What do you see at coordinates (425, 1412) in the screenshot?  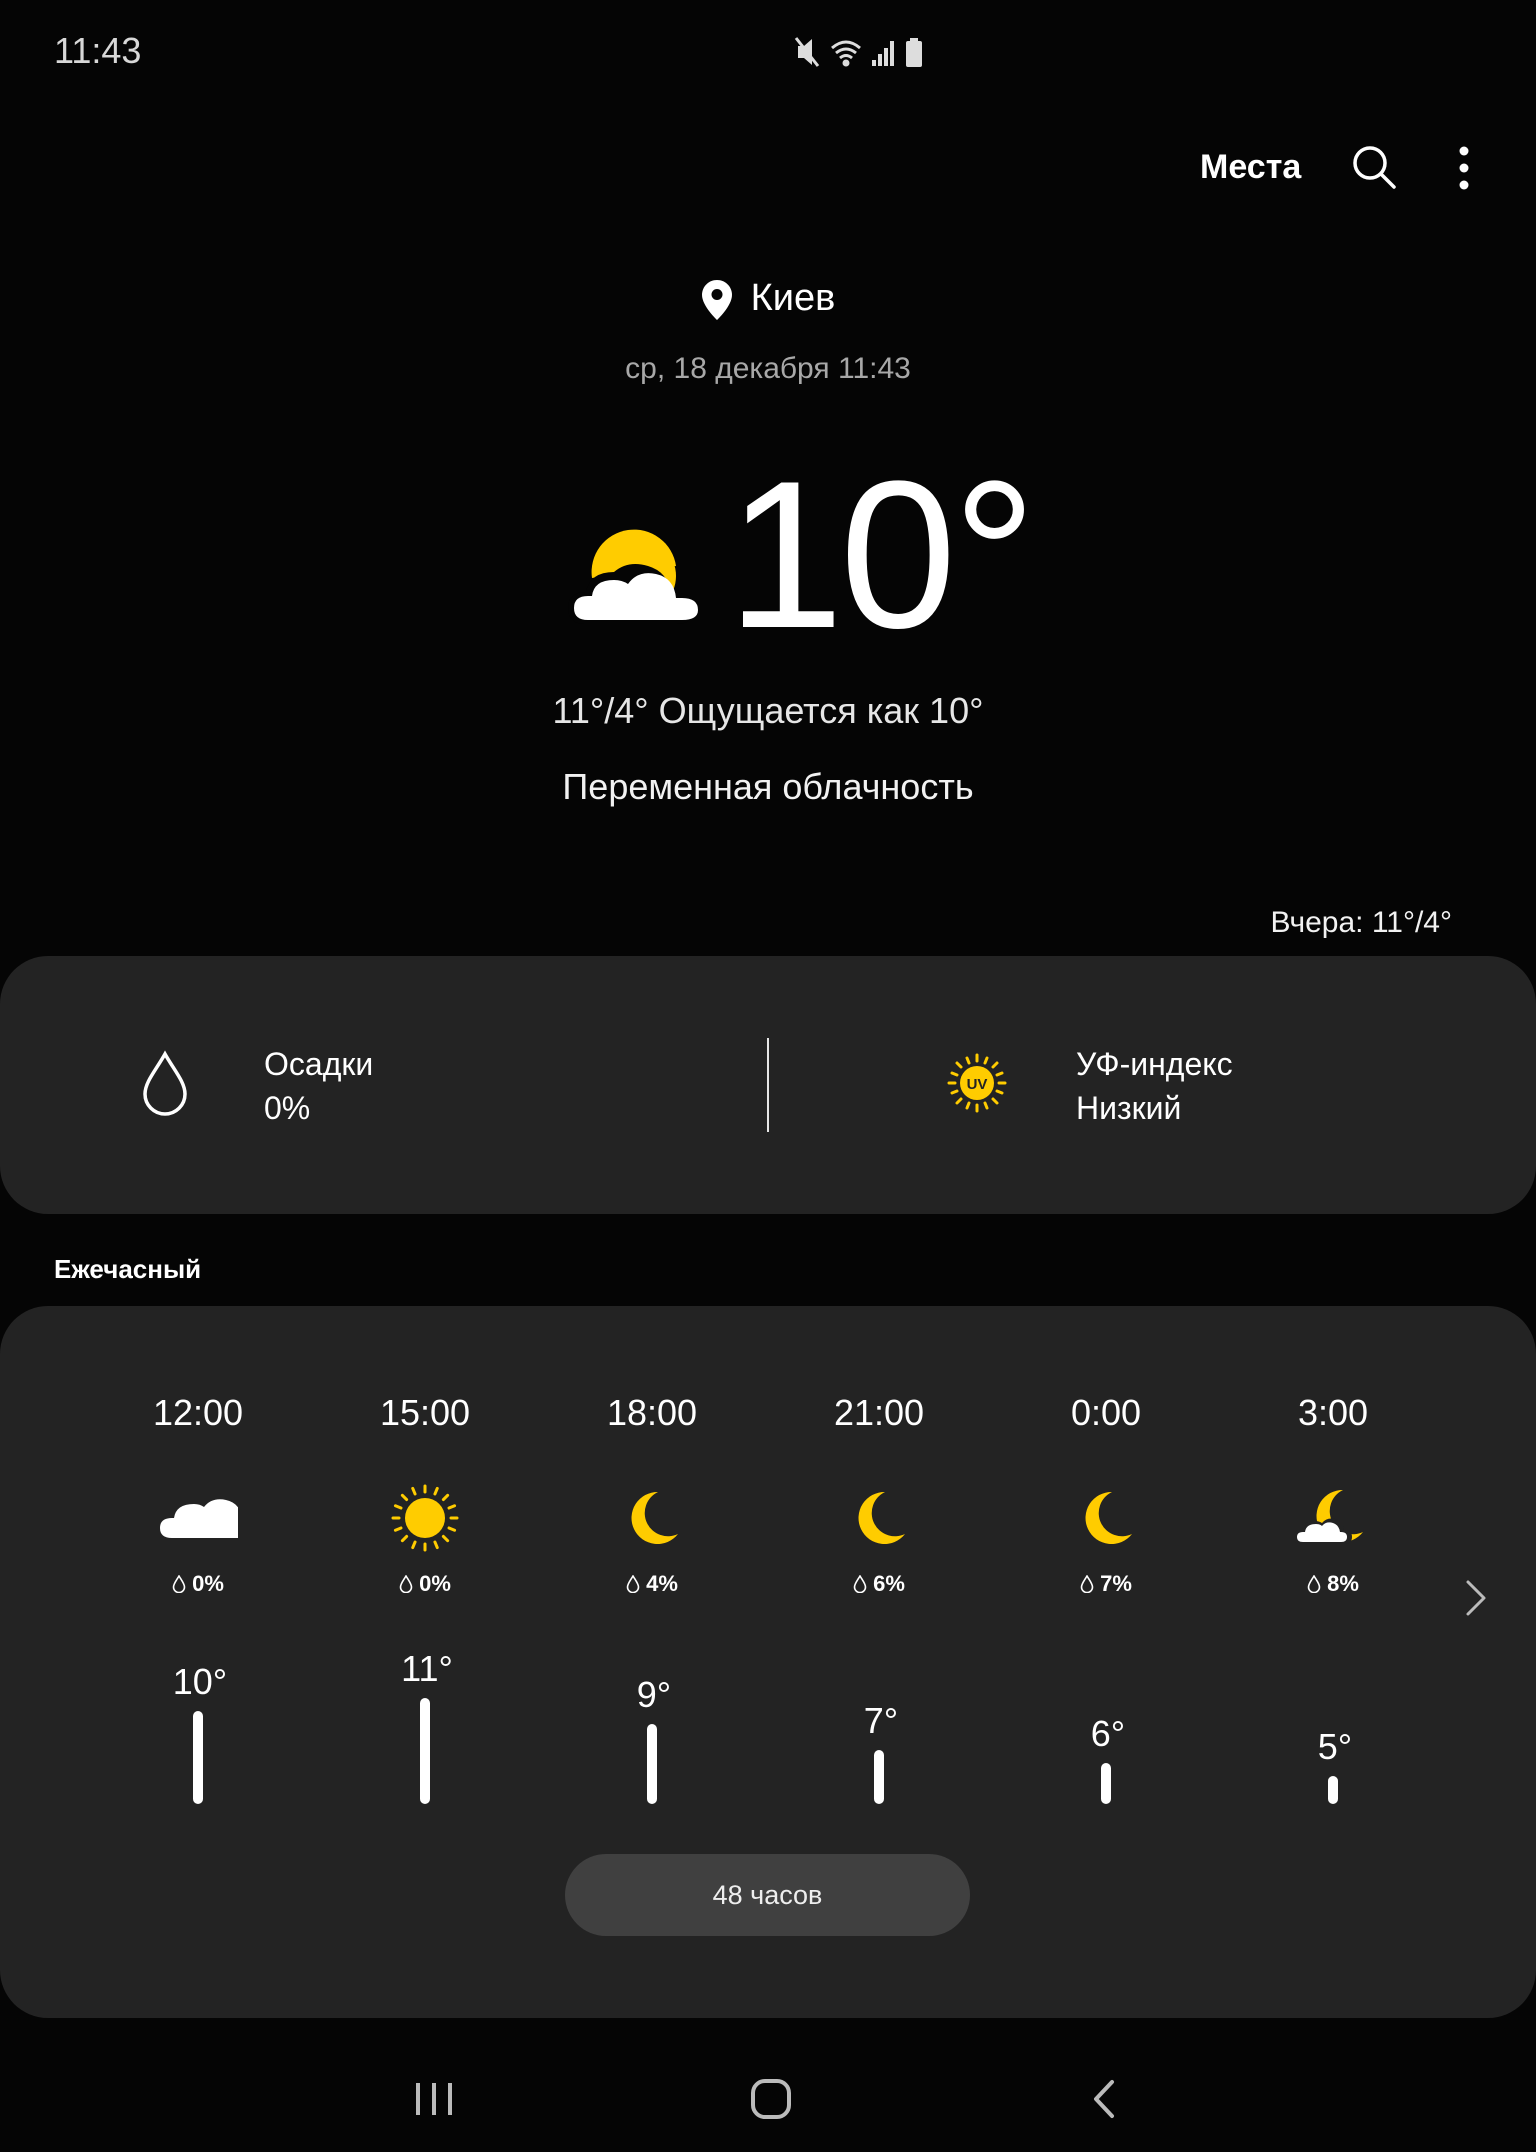 I see `hour-time: 15:00` at bounding box center [425, 1412].